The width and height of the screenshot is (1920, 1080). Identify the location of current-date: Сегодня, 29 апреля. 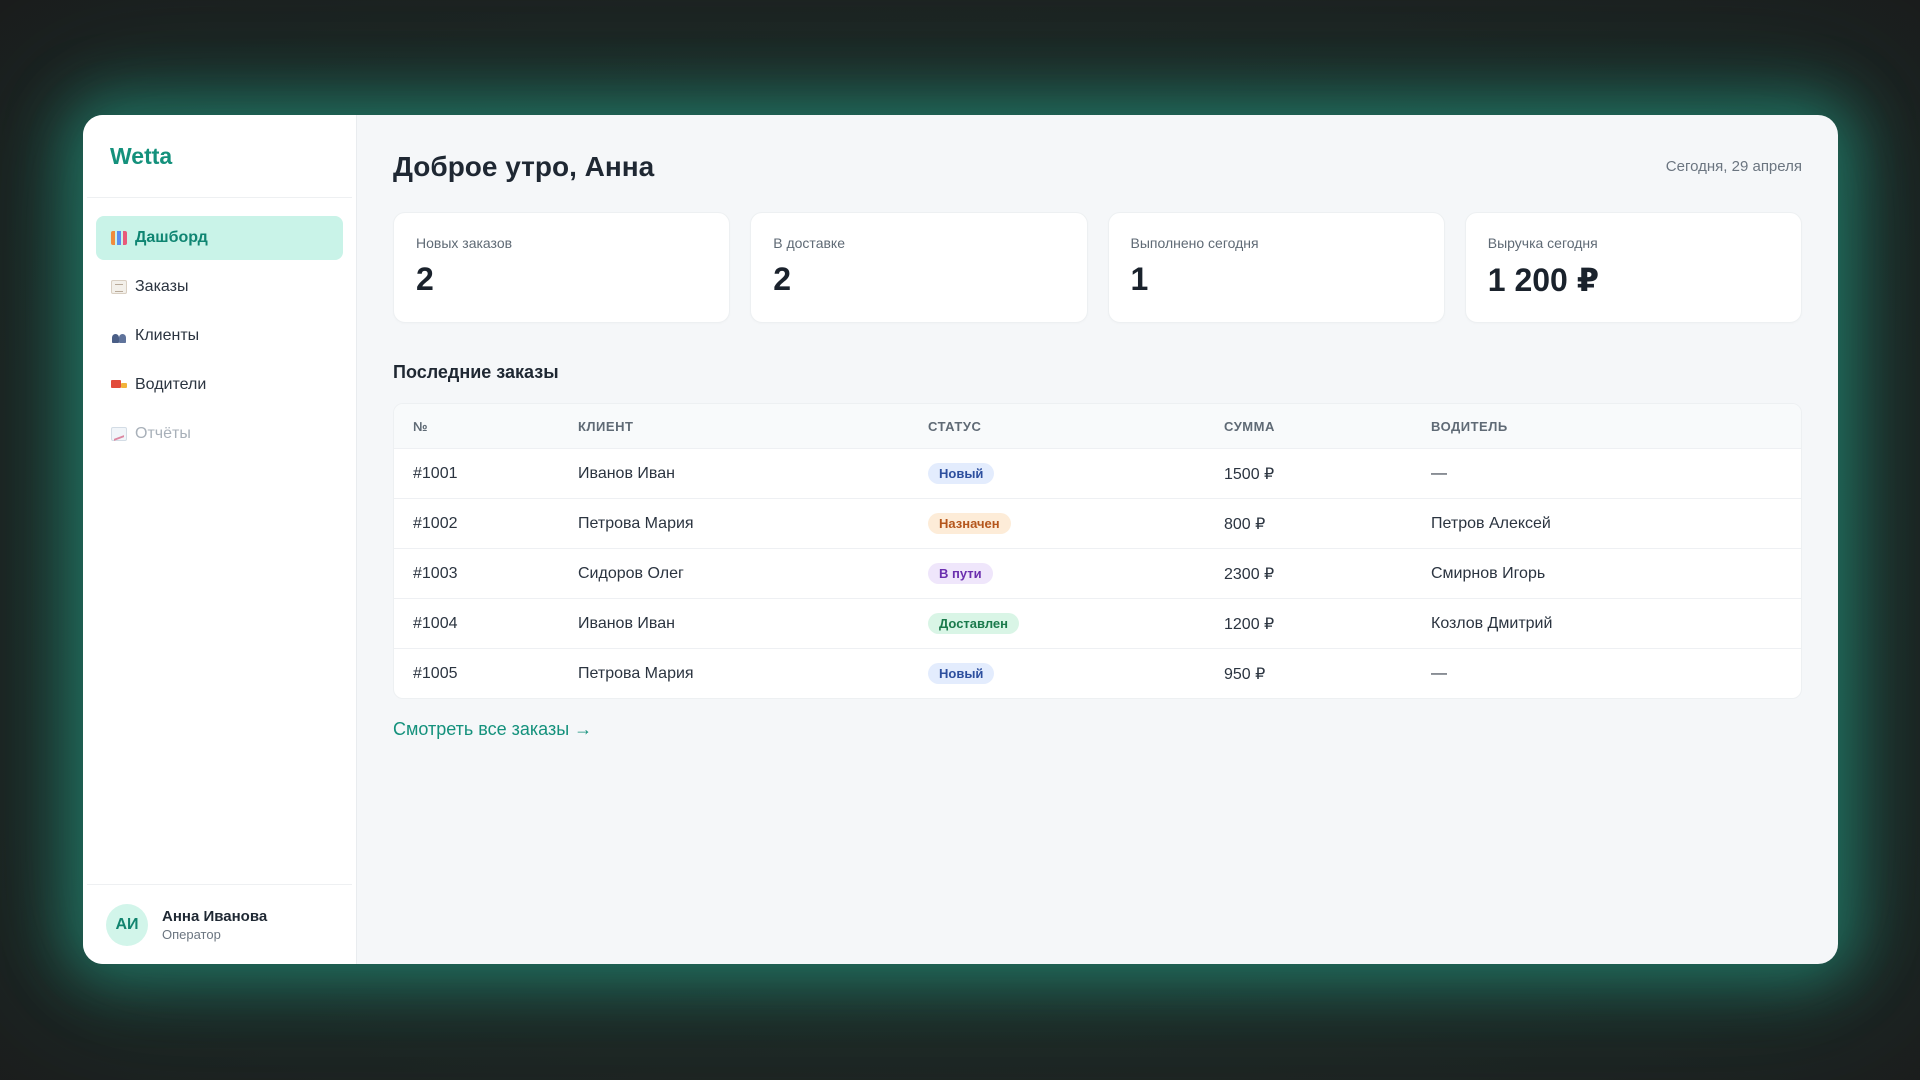
(1733, 166).